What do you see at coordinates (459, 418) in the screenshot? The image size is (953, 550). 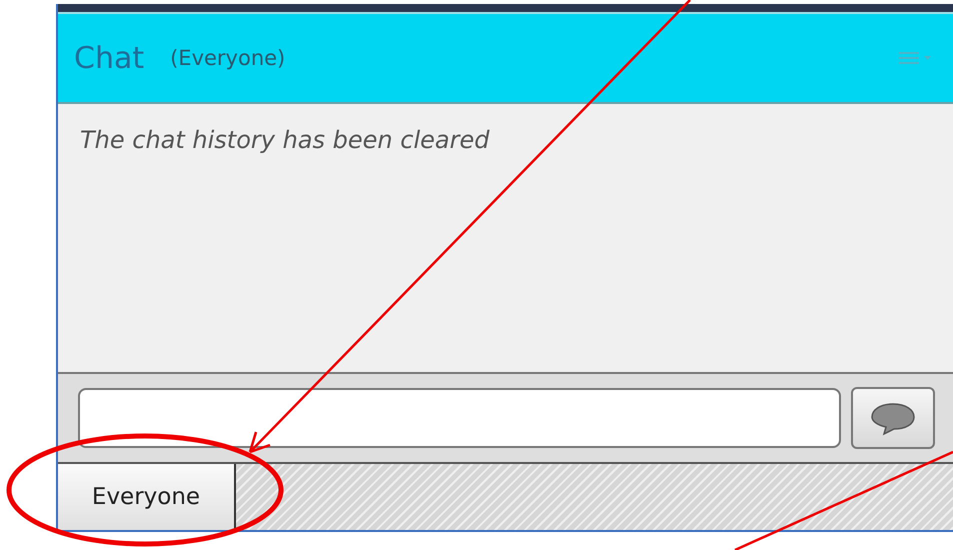 I see `message-input-field` at bounding box center [459, 418].